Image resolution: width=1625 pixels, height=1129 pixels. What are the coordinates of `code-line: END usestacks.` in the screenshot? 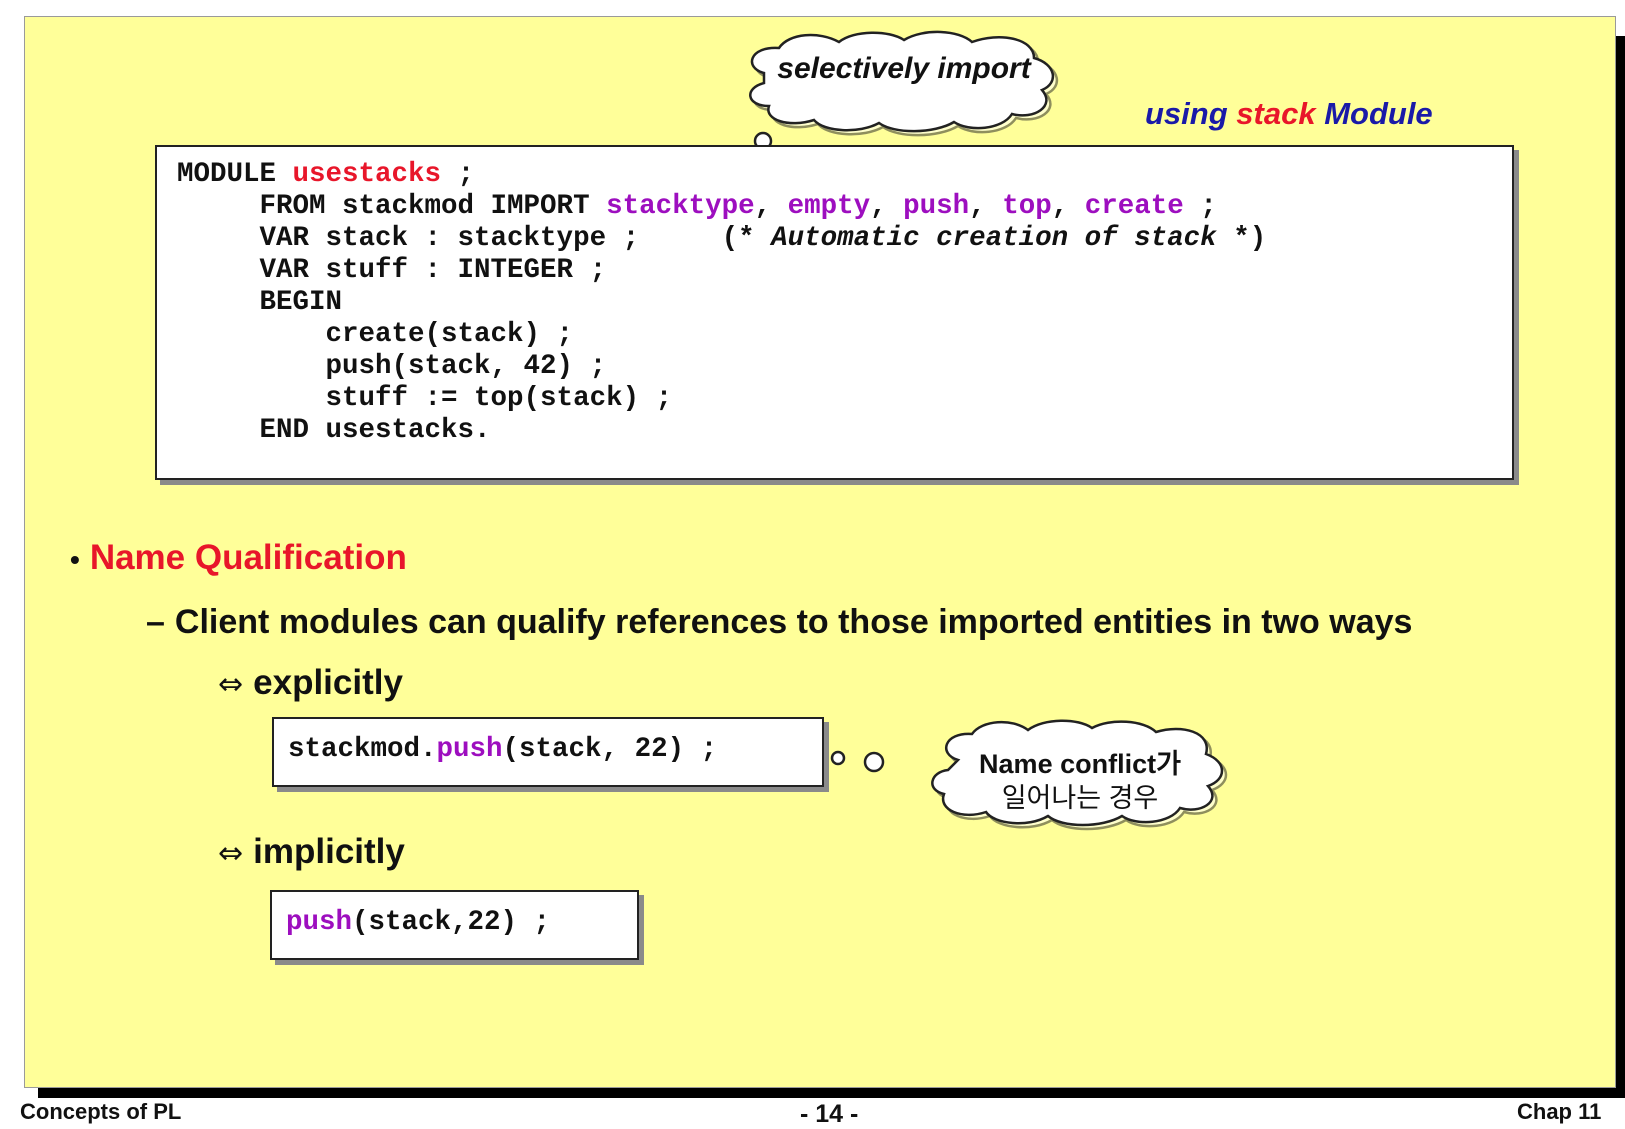 It's located at (334, 431).